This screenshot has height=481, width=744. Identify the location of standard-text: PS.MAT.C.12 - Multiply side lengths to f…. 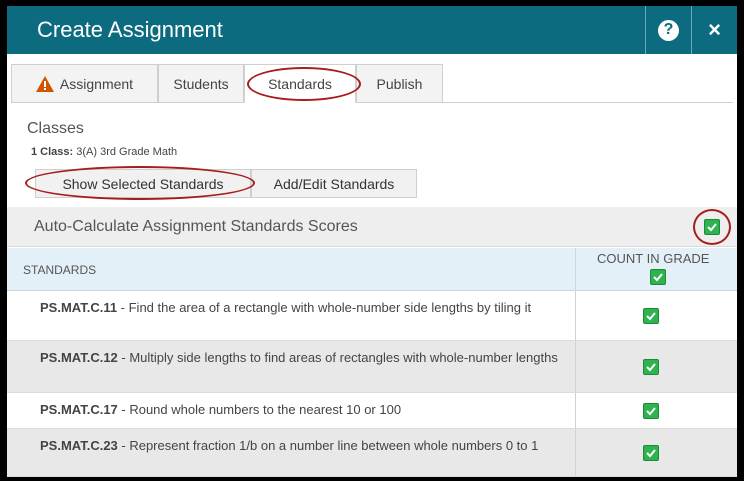
(300, 358).